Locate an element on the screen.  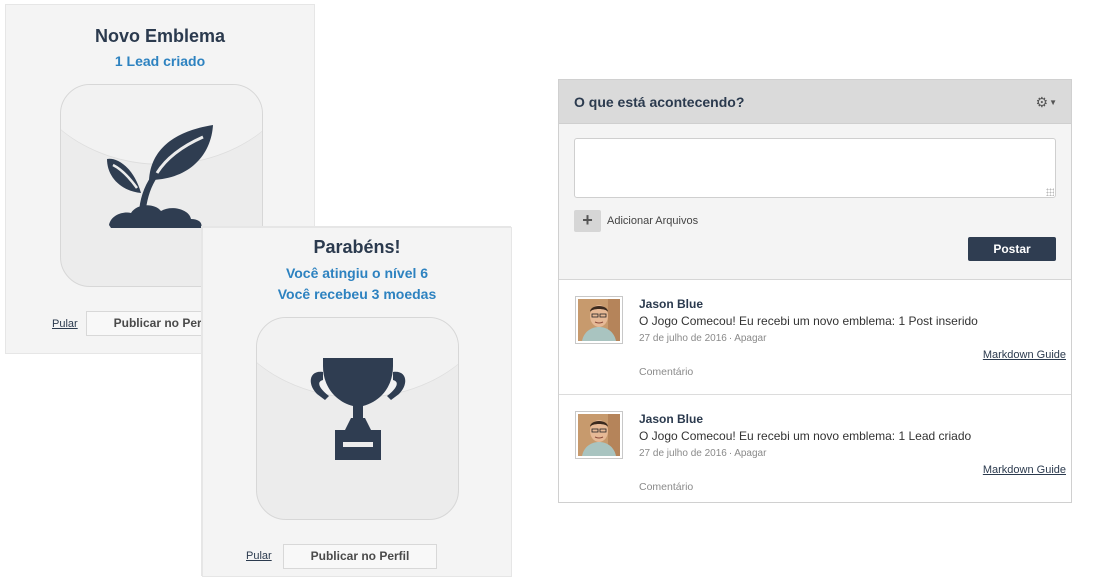
post-textarea is located at coordinates (815, 168).